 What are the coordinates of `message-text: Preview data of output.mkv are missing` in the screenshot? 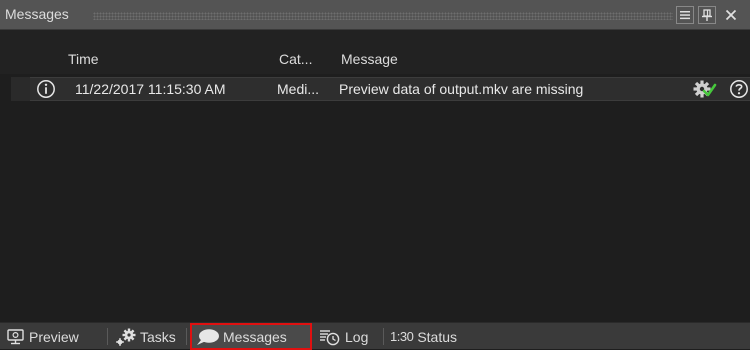 It's located at (461, 89).